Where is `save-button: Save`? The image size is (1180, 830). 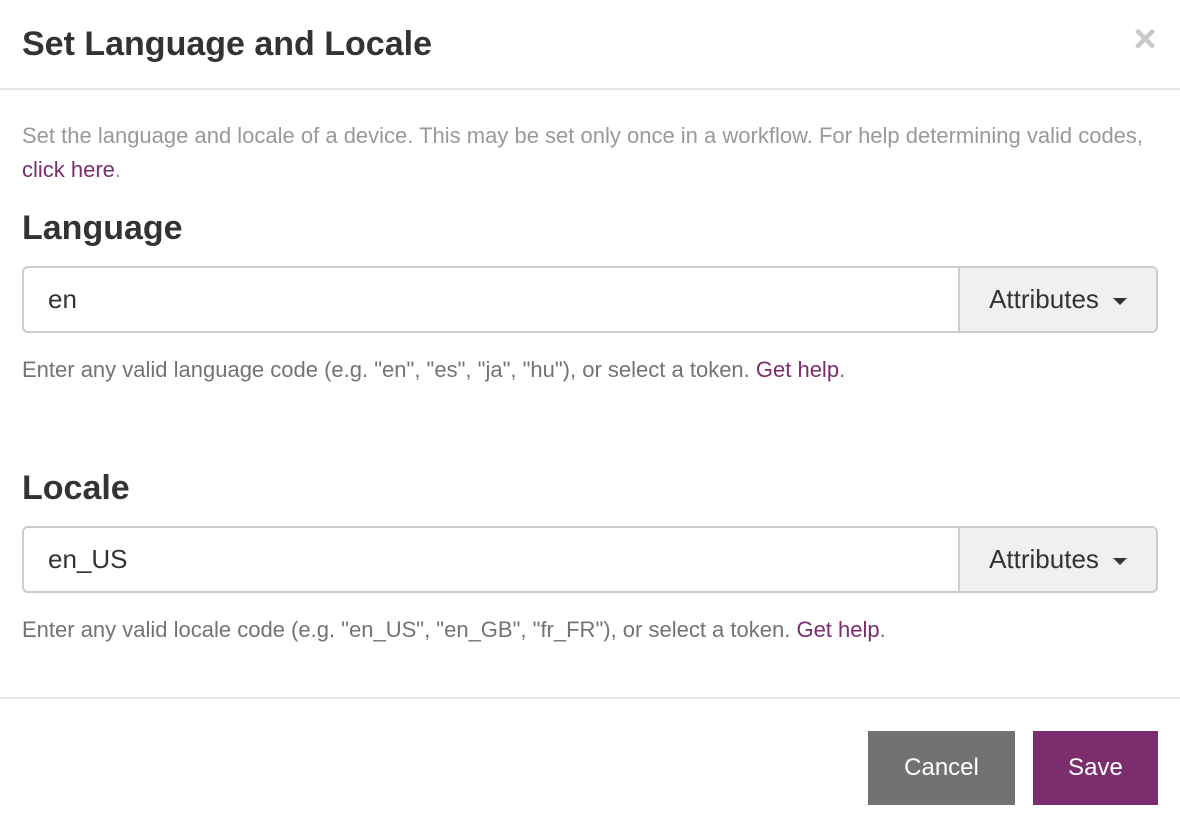
save-button: Save is located at coordinates (1095, 768).